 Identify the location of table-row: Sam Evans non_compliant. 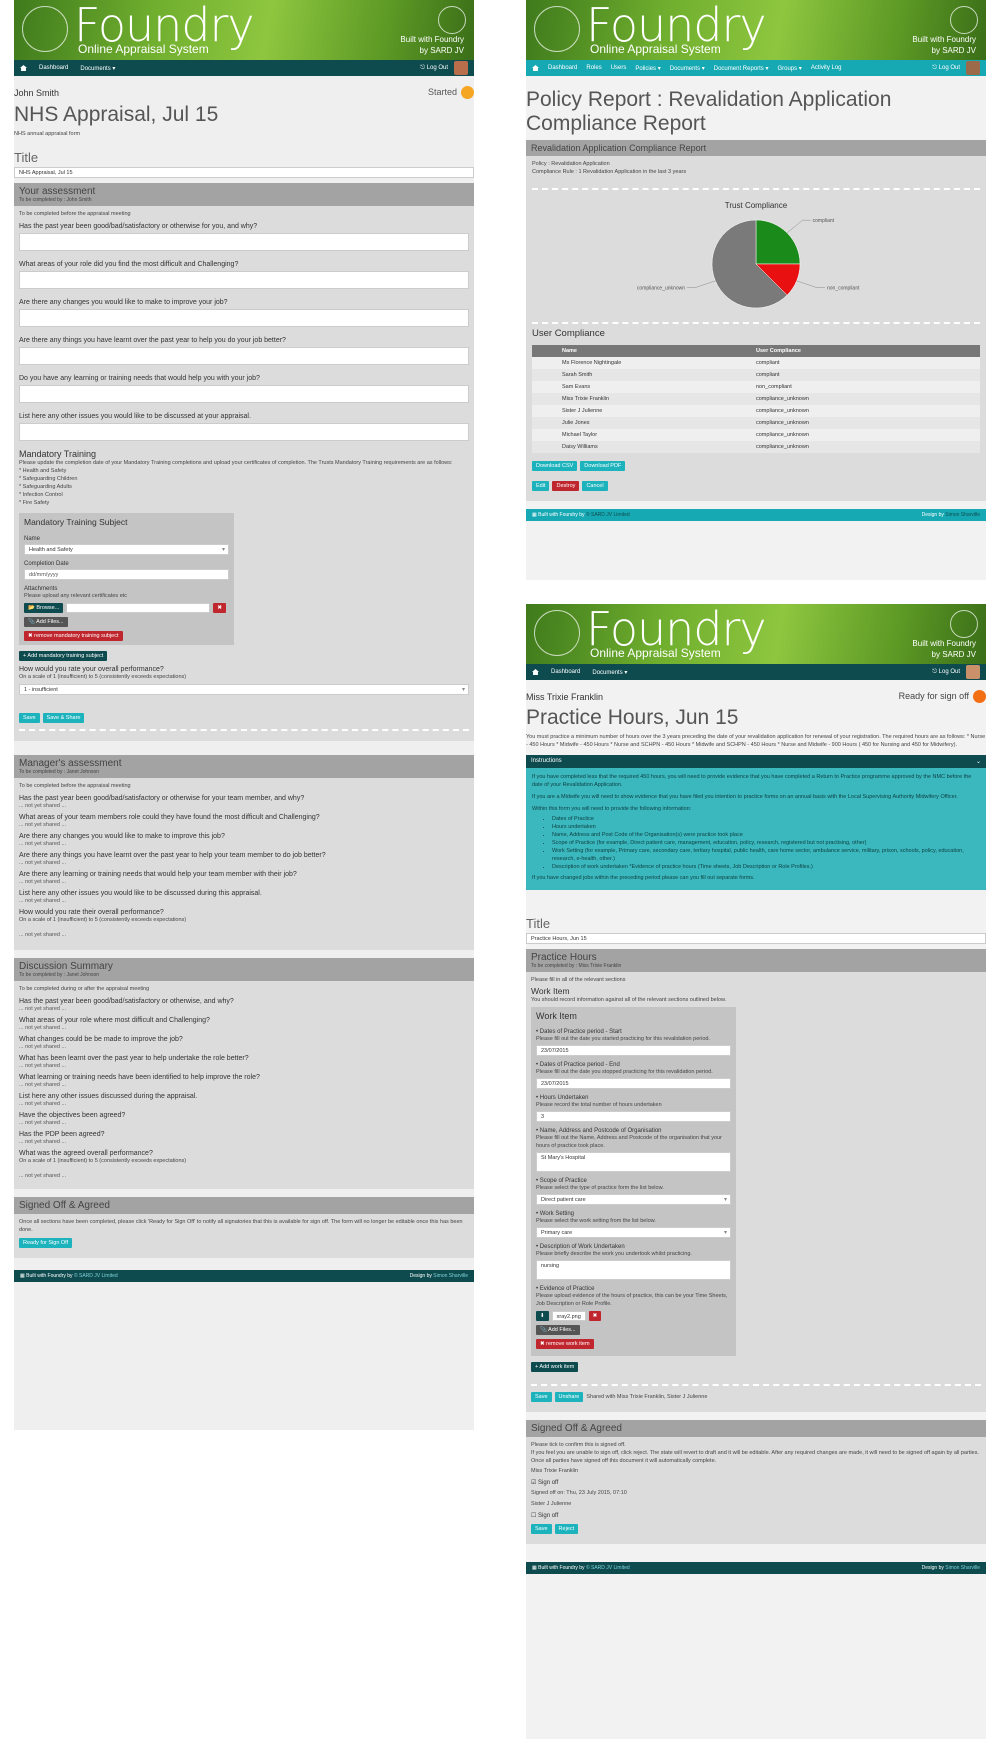
(756, 387).